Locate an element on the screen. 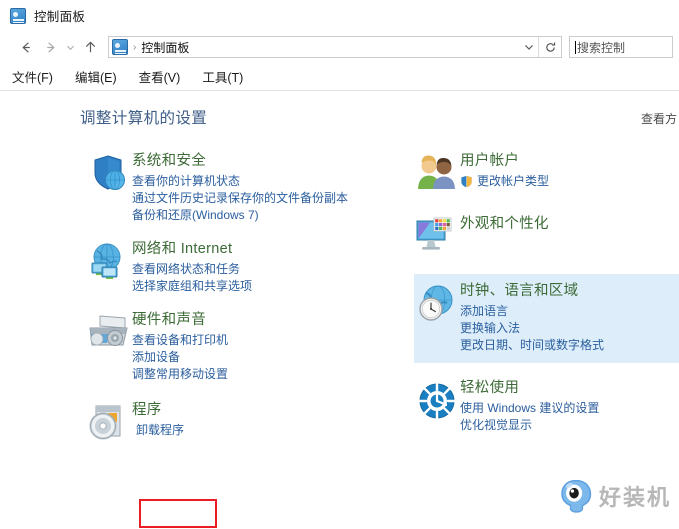 This screenshot has height=529, width=679. category-user-accounts: 用户帐户 更改帐户类型 is located at coordinates (546, 171).